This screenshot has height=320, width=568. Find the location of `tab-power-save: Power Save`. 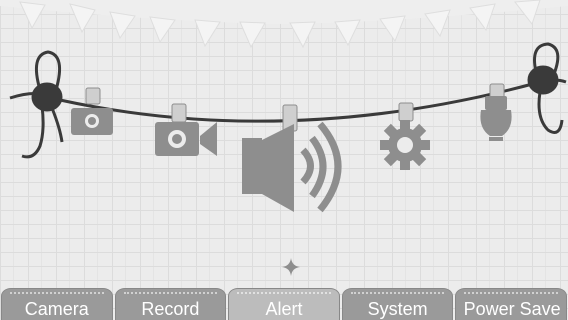

tab-power-save: Power Save is located at coordinates (511, 304).